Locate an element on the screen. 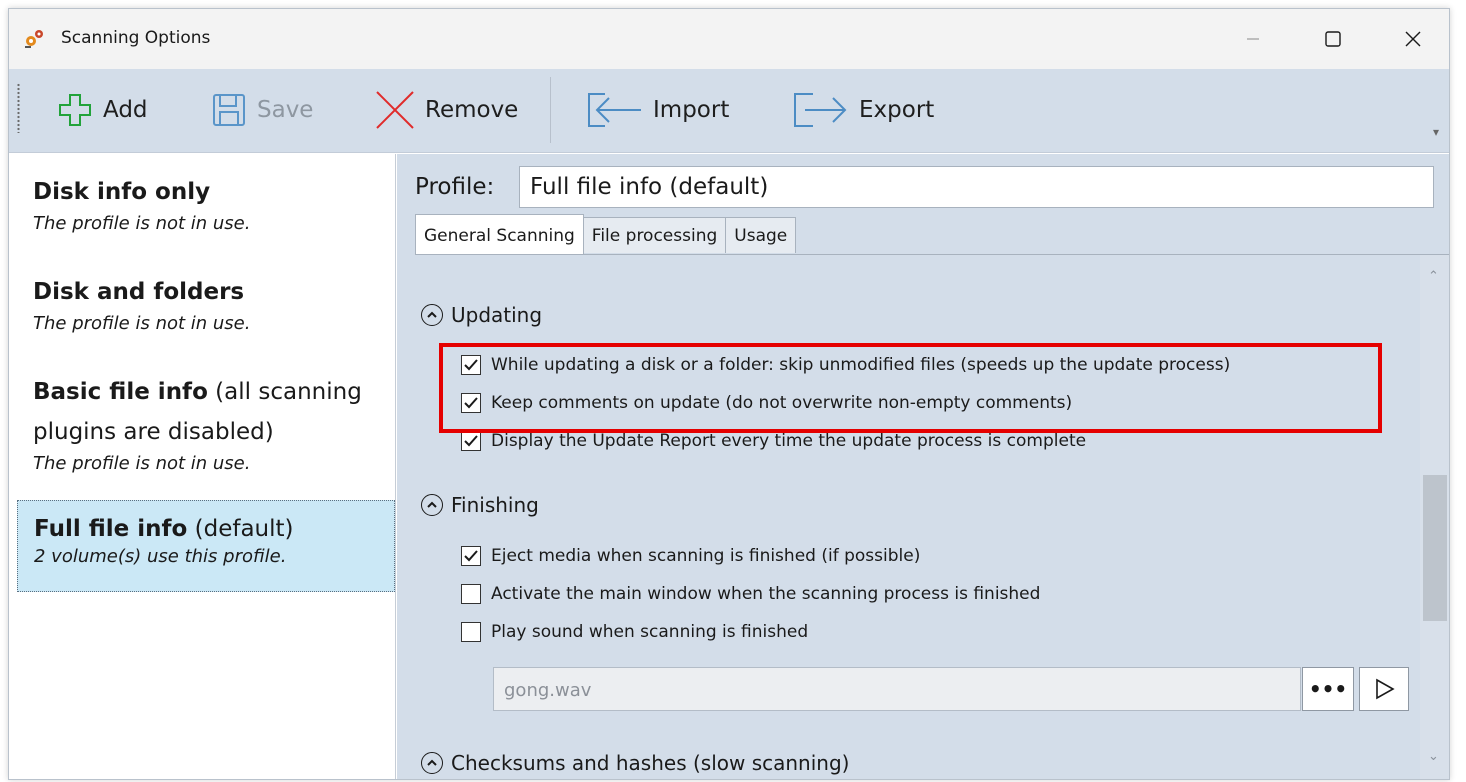 The height and width of the screenshot is (782, 1466). window-title: Scanning Options is located at coordinates (136, 38).